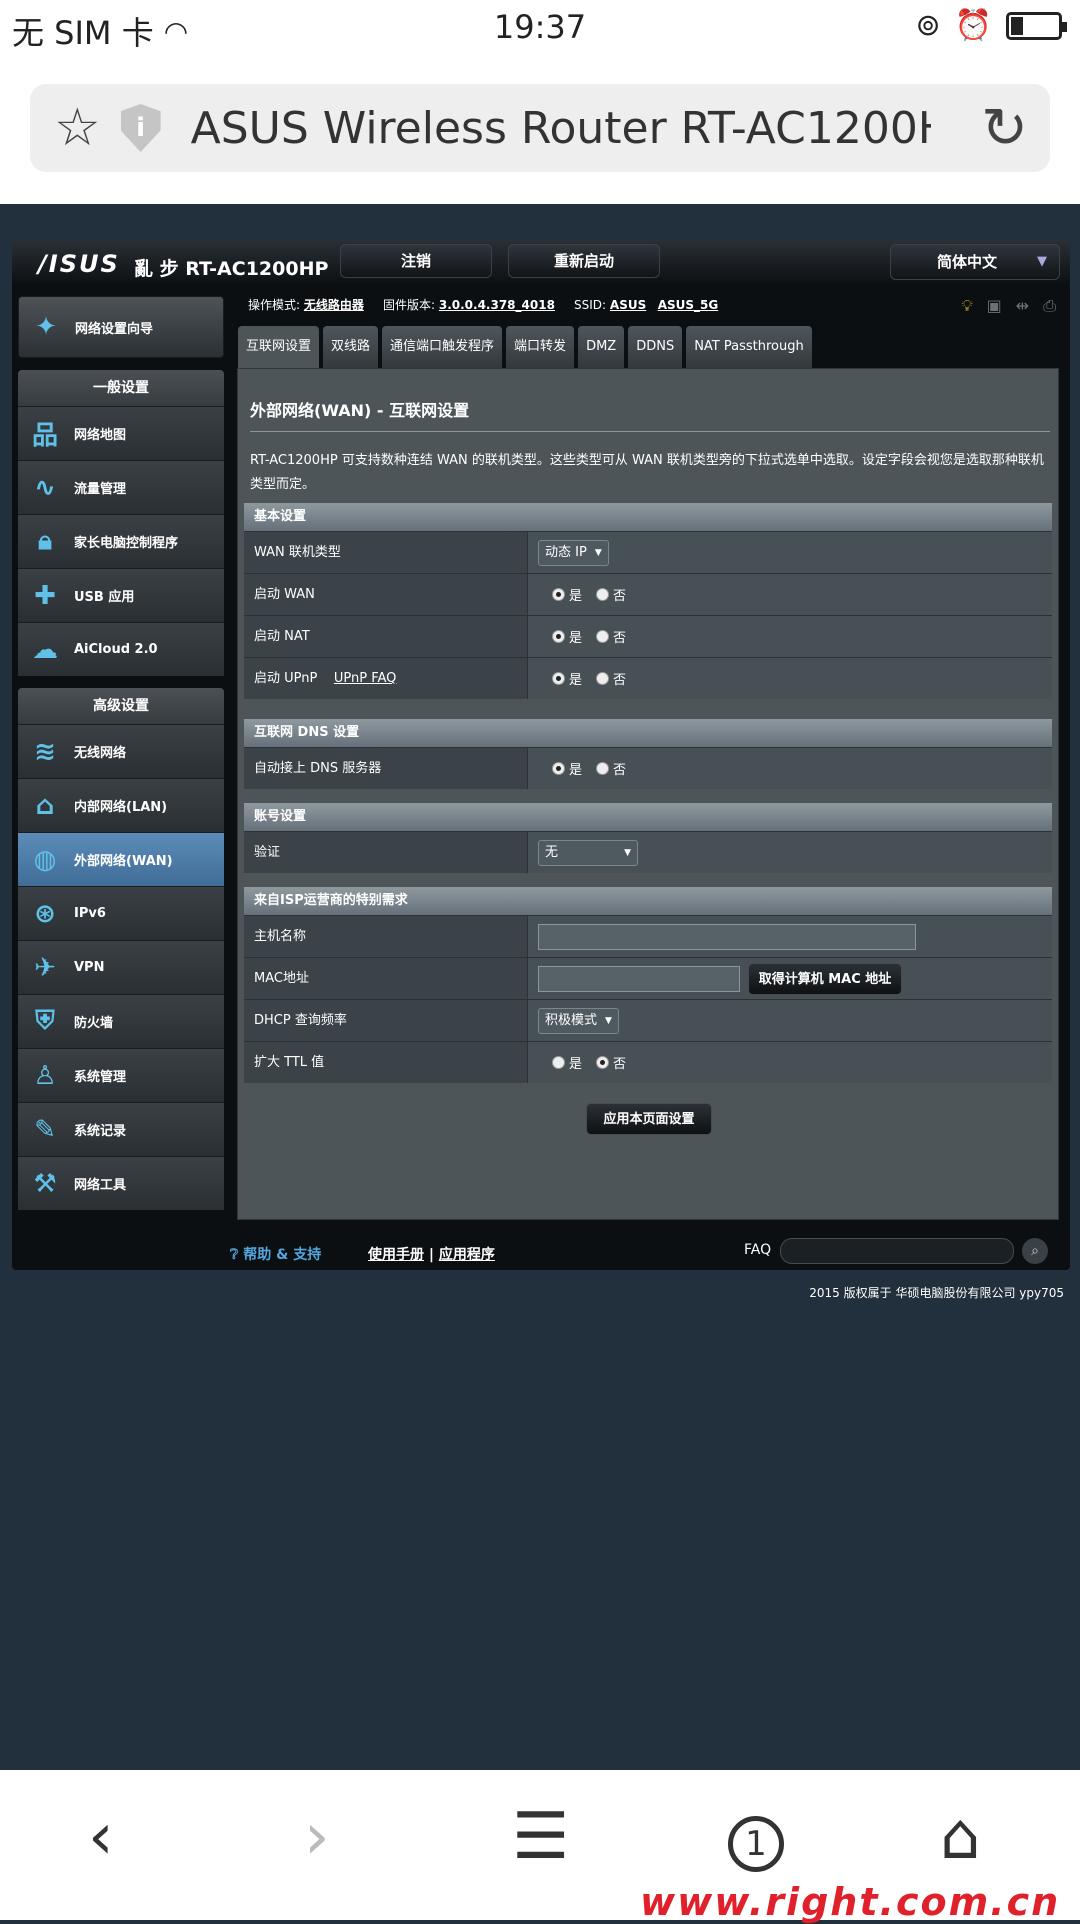  Describe the element at coordinates (317, 1837) in the screenshot. I see `forward-icon: ›` at that location.